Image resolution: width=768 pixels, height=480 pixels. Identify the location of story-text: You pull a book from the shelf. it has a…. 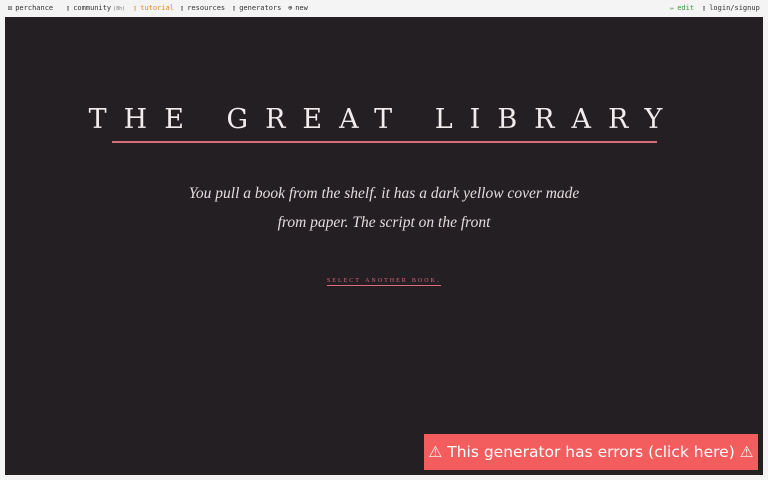
(384, 208).